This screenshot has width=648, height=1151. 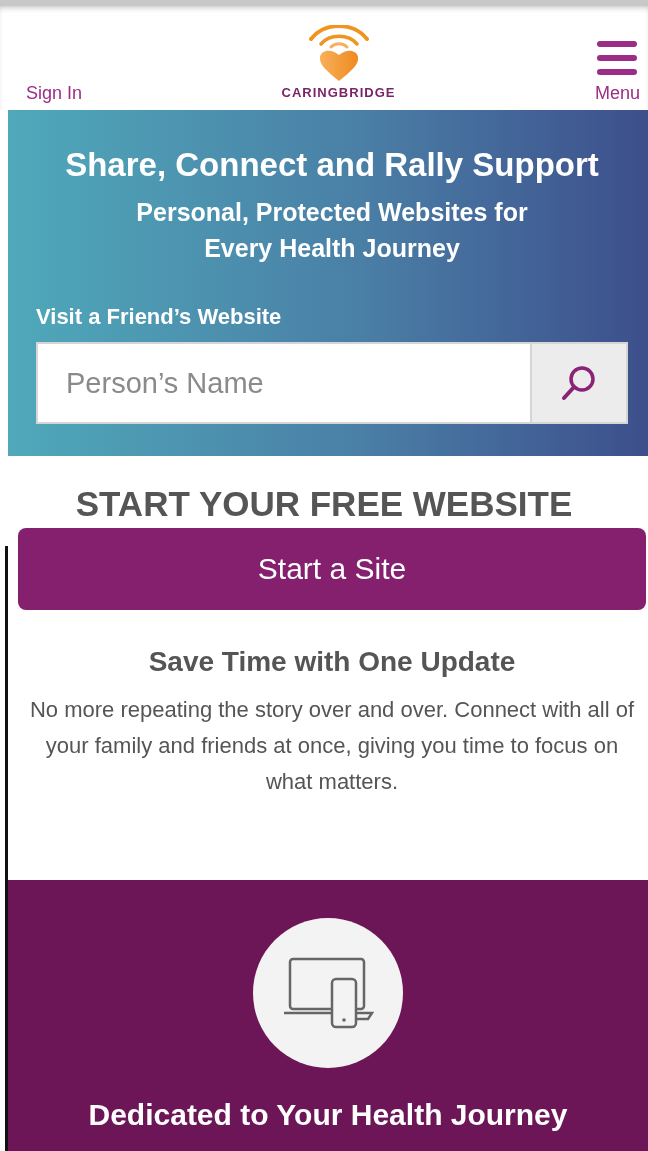 What do you see at coordinates (338, 92) in the screenshot?
I see `logo-text: CARINGBRIDGE` at bounding box center [338, 92].